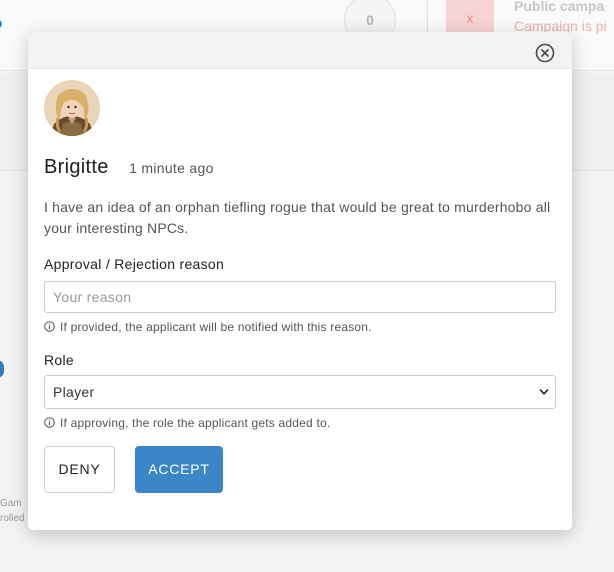  I want to click on reason-input, so click(300, 297).